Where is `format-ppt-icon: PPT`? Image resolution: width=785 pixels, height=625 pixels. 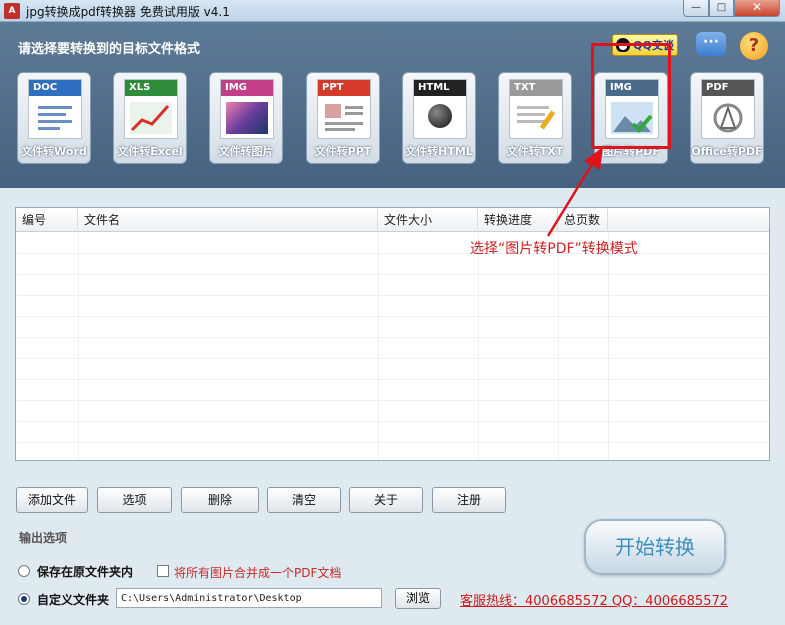 format-ppt-icon: PPT is located at coordinates (344, 109).